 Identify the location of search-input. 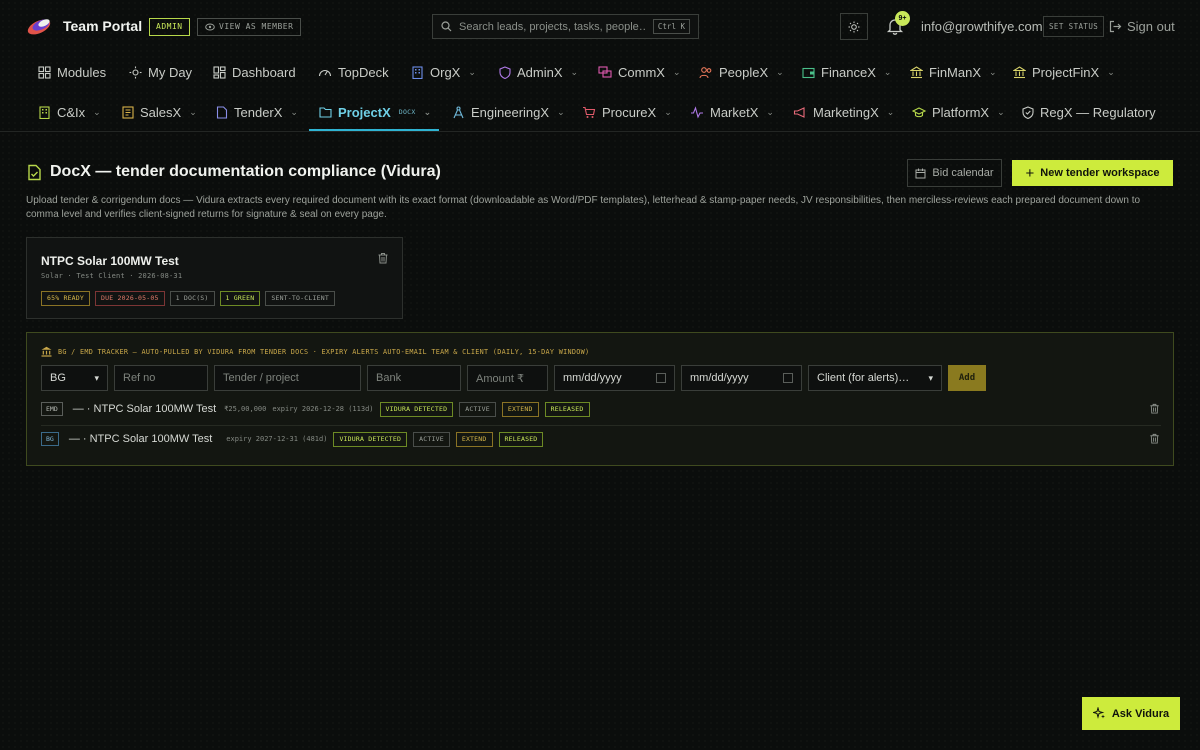
(552, 26).